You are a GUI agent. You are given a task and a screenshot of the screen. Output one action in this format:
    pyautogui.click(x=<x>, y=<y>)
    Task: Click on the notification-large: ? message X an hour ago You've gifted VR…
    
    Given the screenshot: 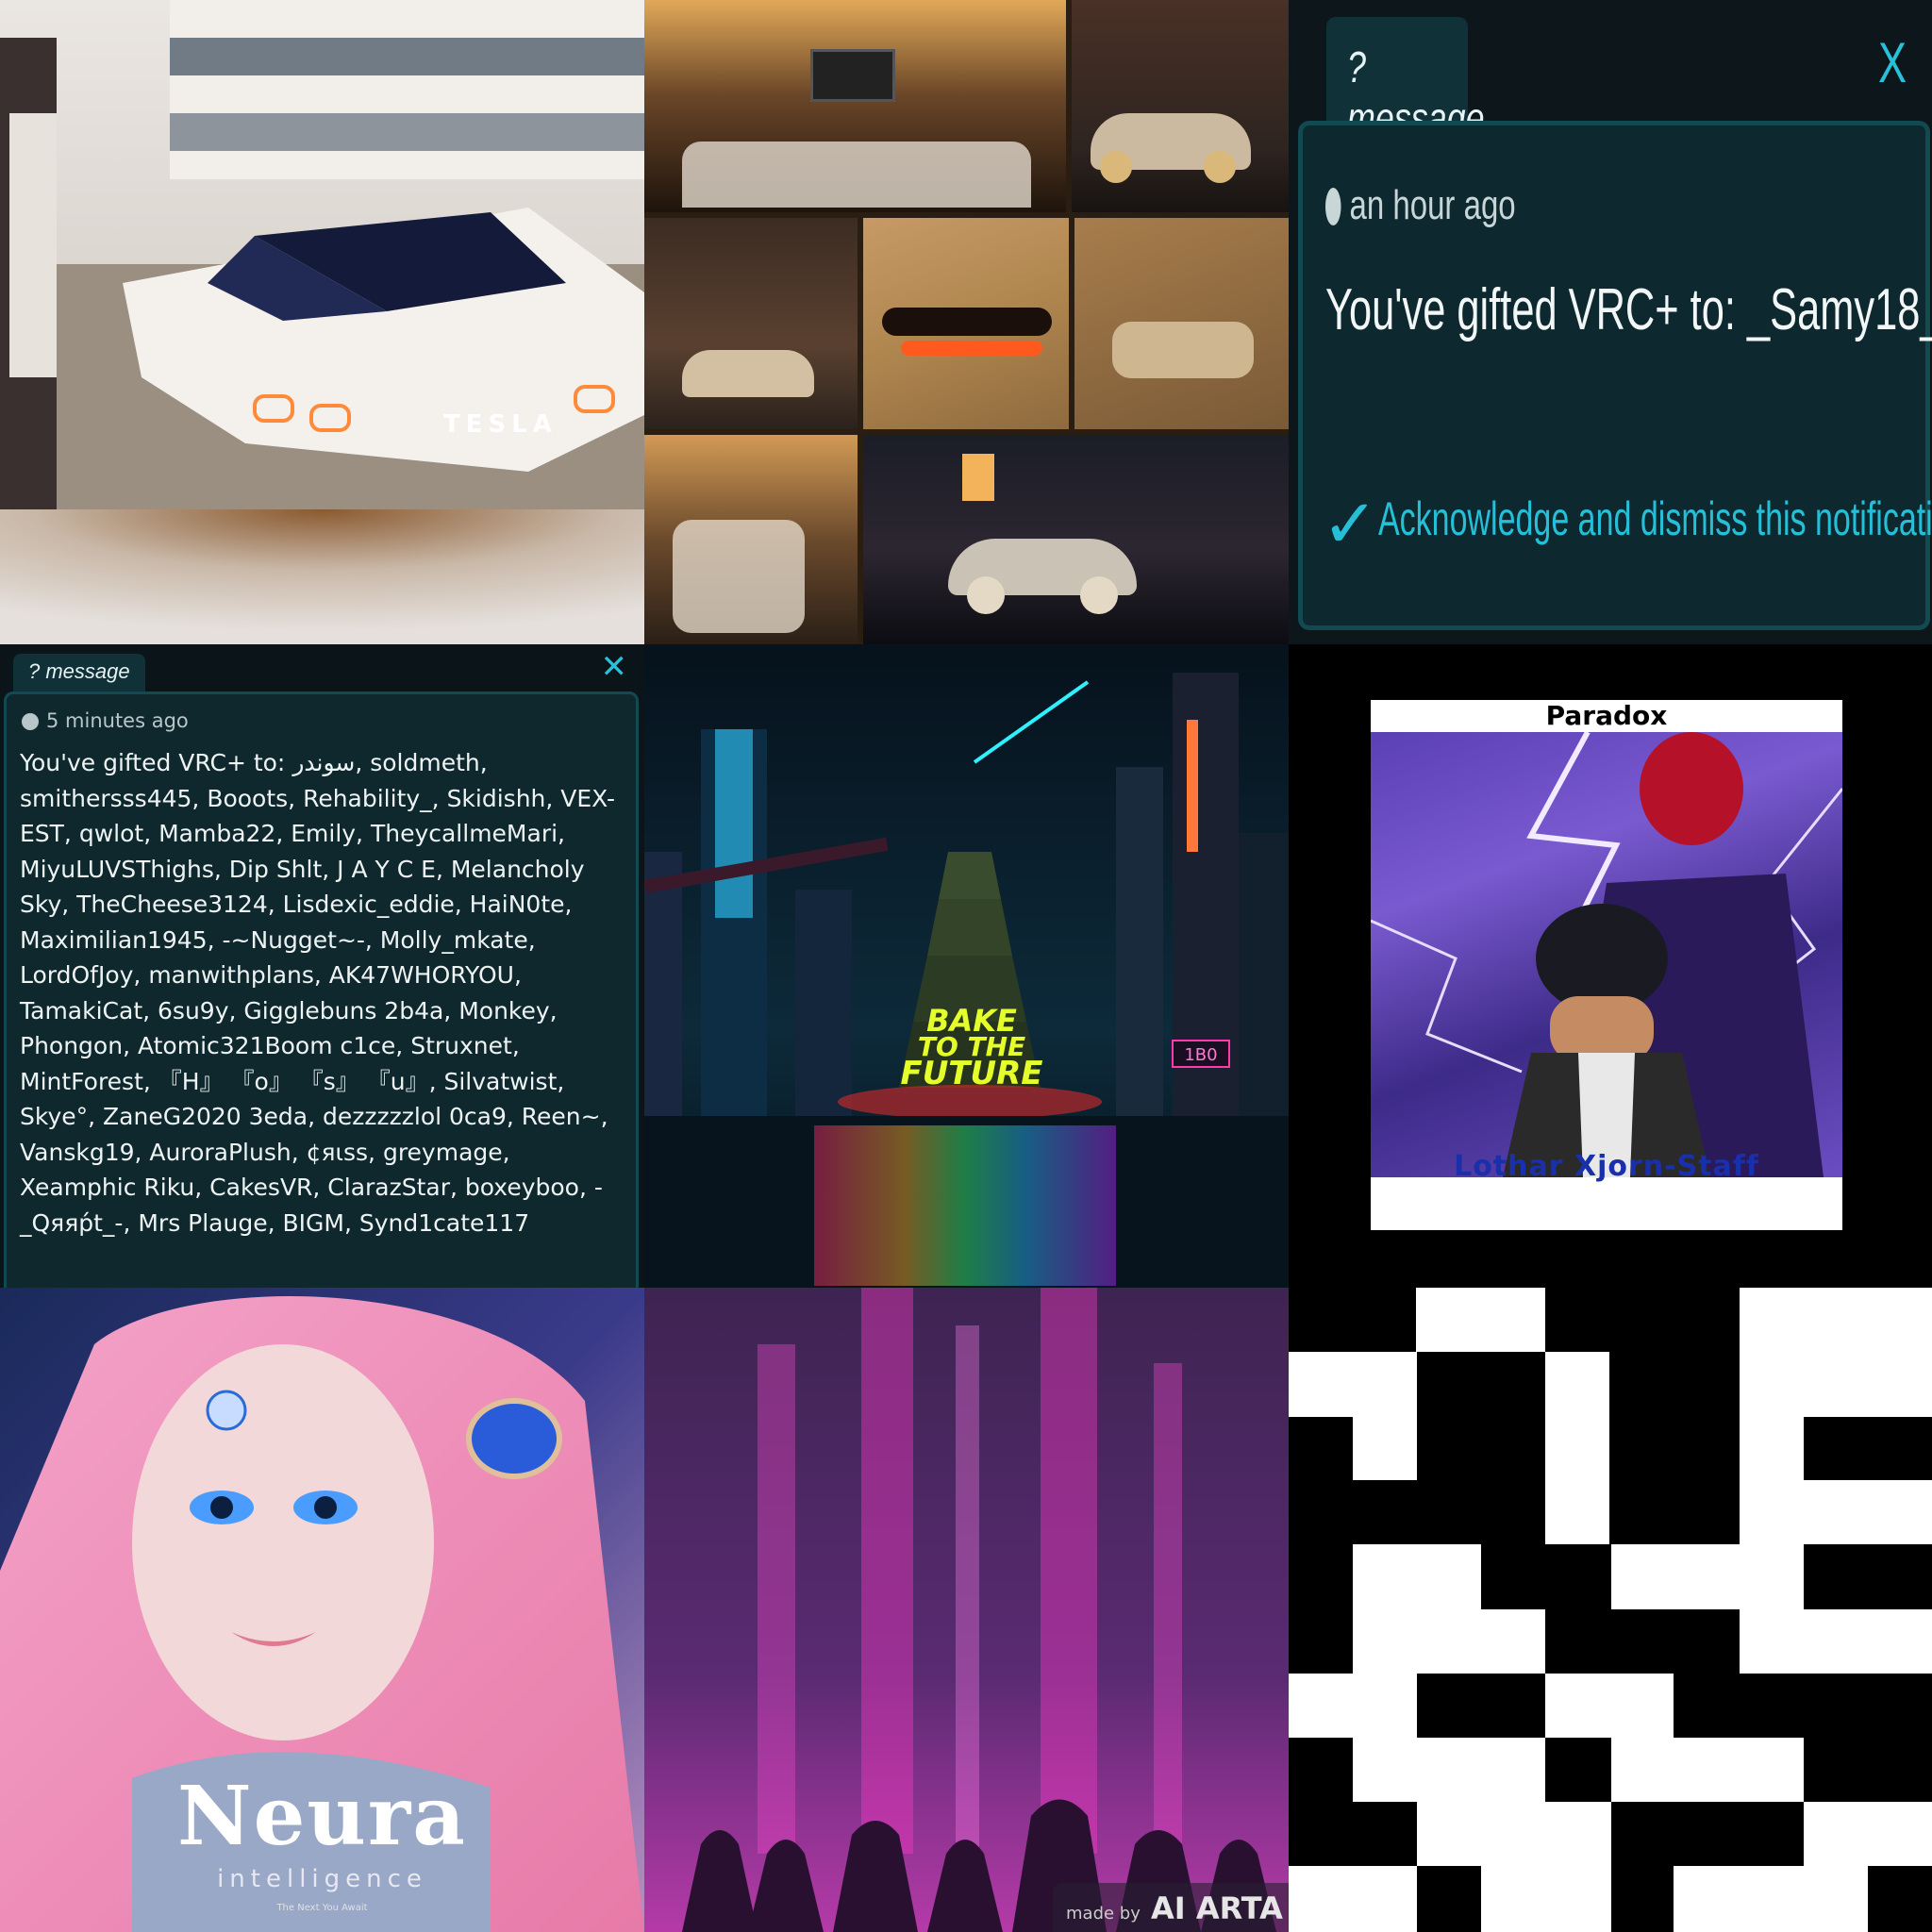 What is the action you would take?
    pyautogui.click(x=1611, y=322)
    